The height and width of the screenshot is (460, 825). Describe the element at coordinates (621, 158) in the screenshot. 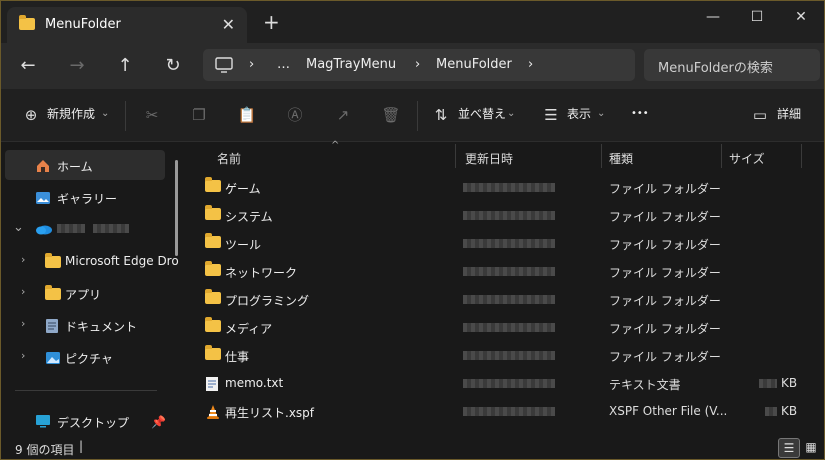

I see `column-header-type: 種類` at that location.